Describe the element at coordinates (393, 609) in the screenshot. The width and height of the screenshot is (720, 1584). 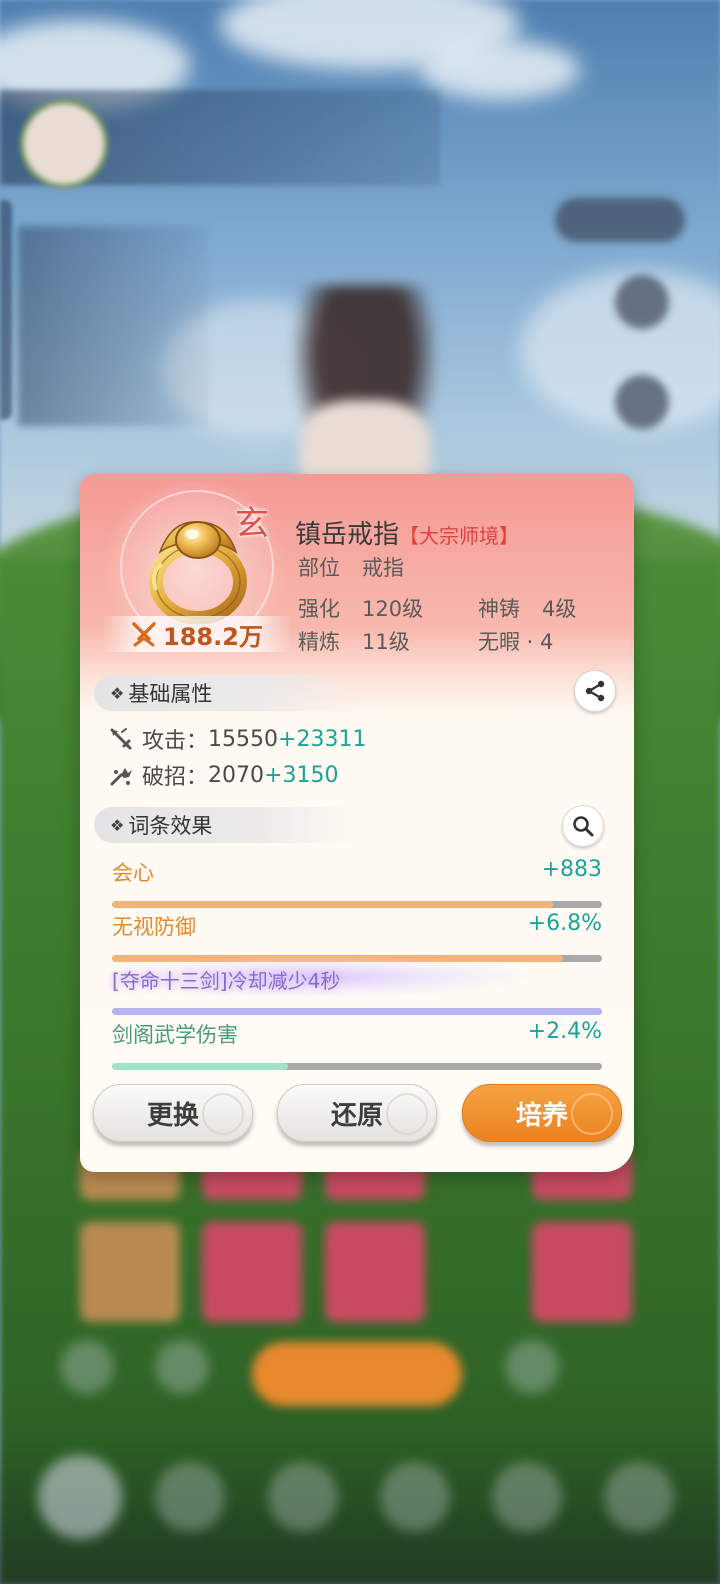
I see `enhance-value: 120级` at that location.